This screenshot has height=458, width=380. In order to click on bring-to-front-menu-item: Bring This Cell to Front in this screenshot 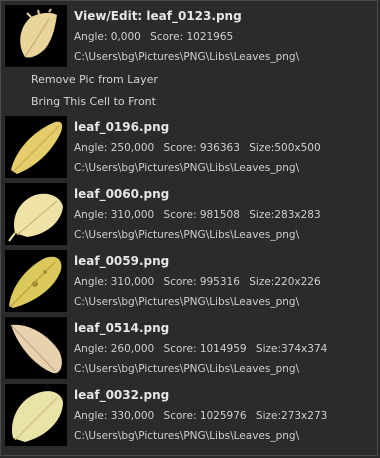, I will do `click(189, 102)`.